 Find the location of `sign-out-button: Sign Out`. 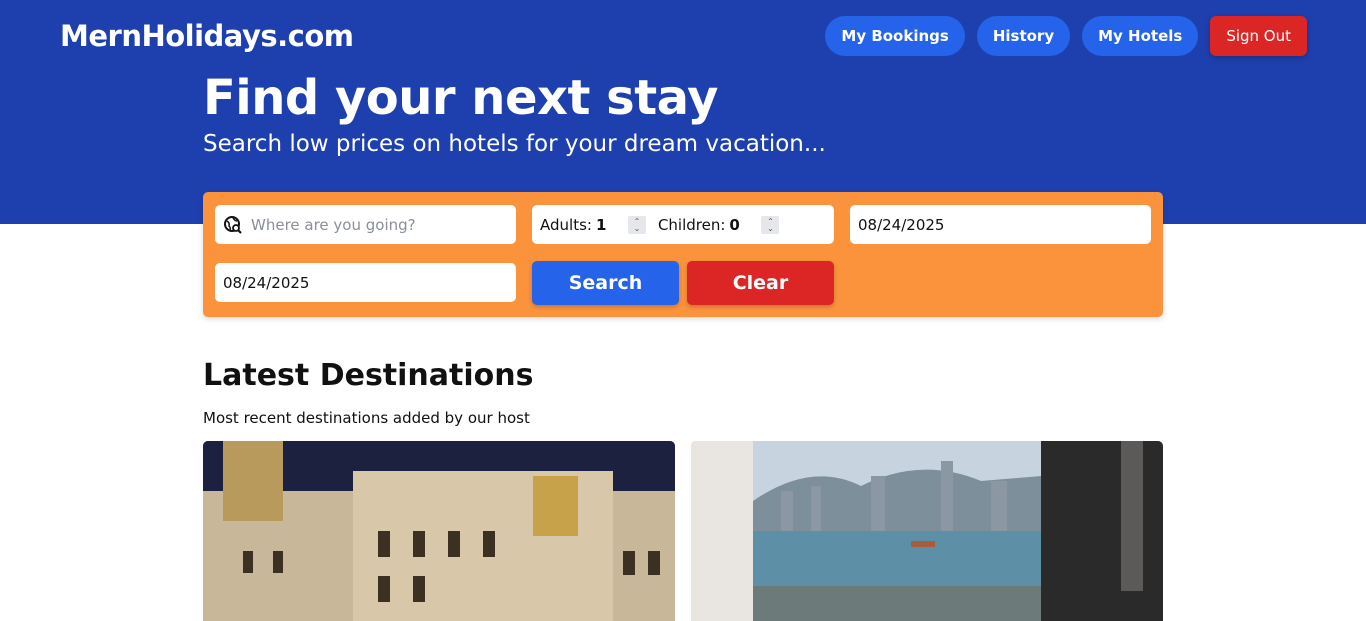

sign-out-button: Sign Out is located at coordinates (1258, 36).